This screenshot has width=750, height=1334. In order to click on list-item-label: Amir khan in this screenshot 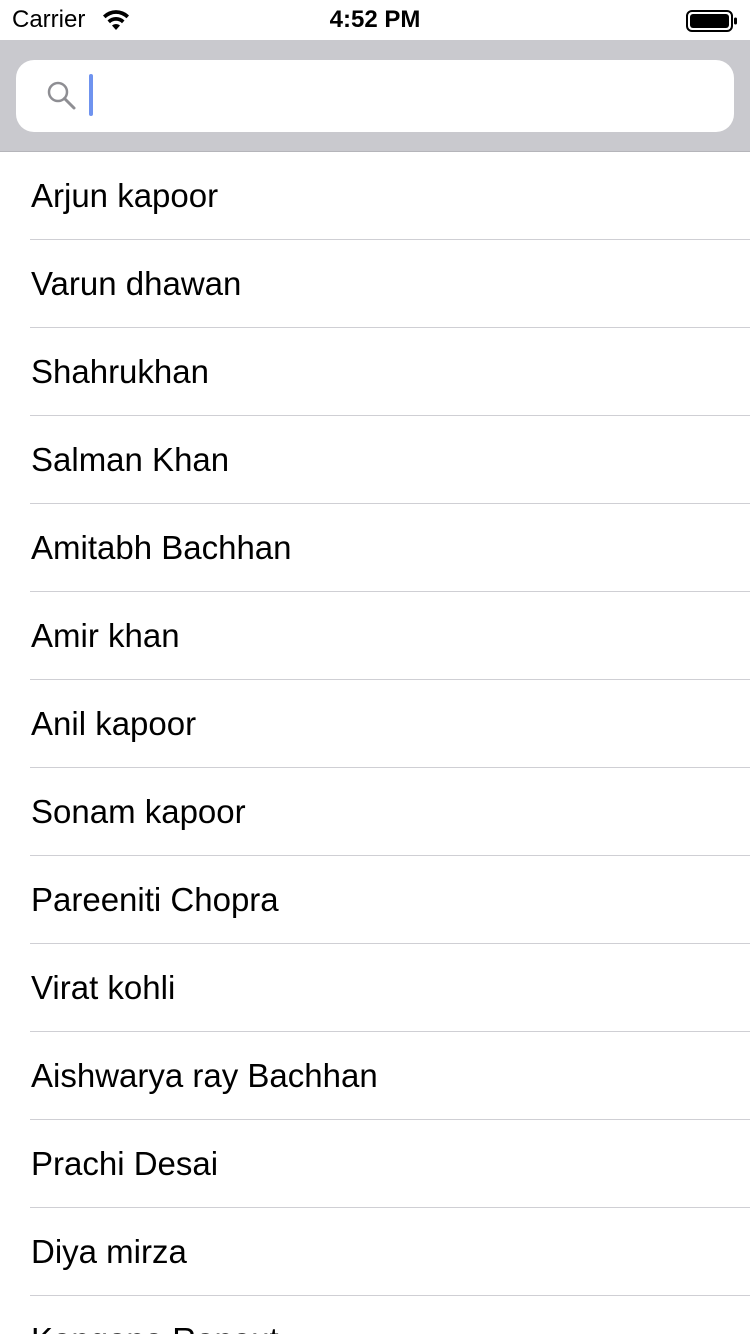, I will do `click(105, 635)`.